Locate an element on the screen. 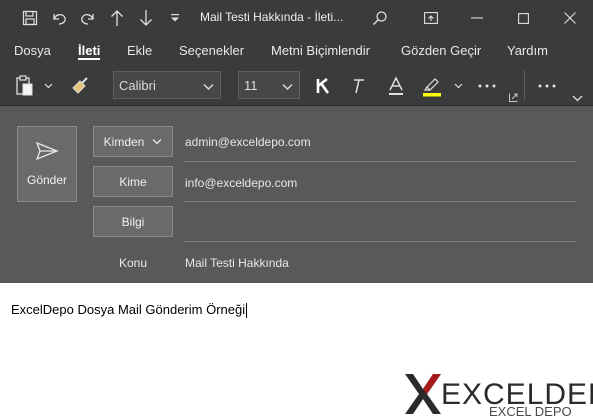 Image resolution: width=593 pixels, height=418 pixels. ribbon-divider is located at coordinates (524, 85).